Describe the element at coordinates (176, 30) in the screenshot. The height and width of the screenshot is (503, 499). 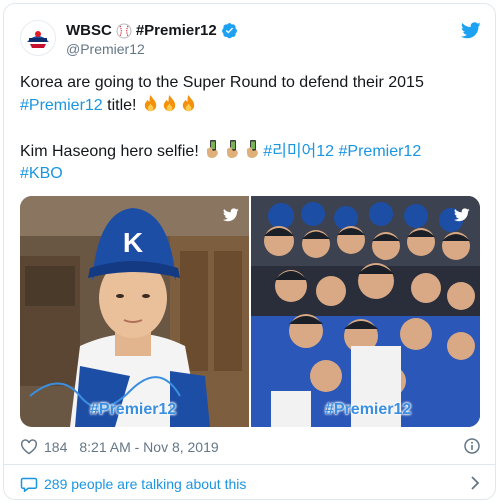
I see `author-display-name-suffix: #Premier12` at that location.